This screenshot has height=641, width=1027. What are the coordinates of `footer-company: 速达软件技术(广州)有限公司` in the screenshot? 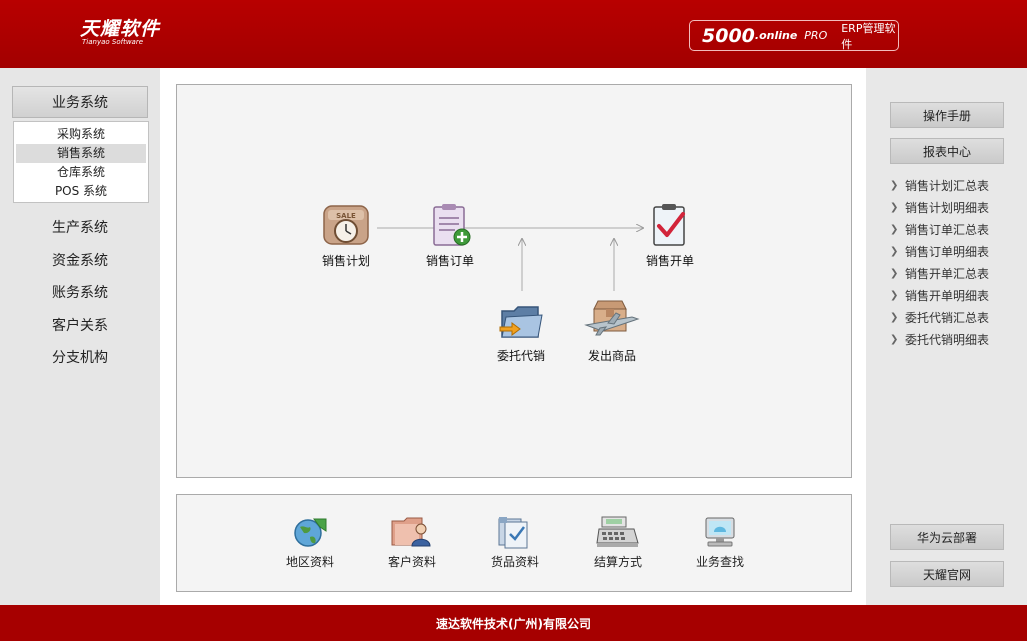 It's located at (513, 623).